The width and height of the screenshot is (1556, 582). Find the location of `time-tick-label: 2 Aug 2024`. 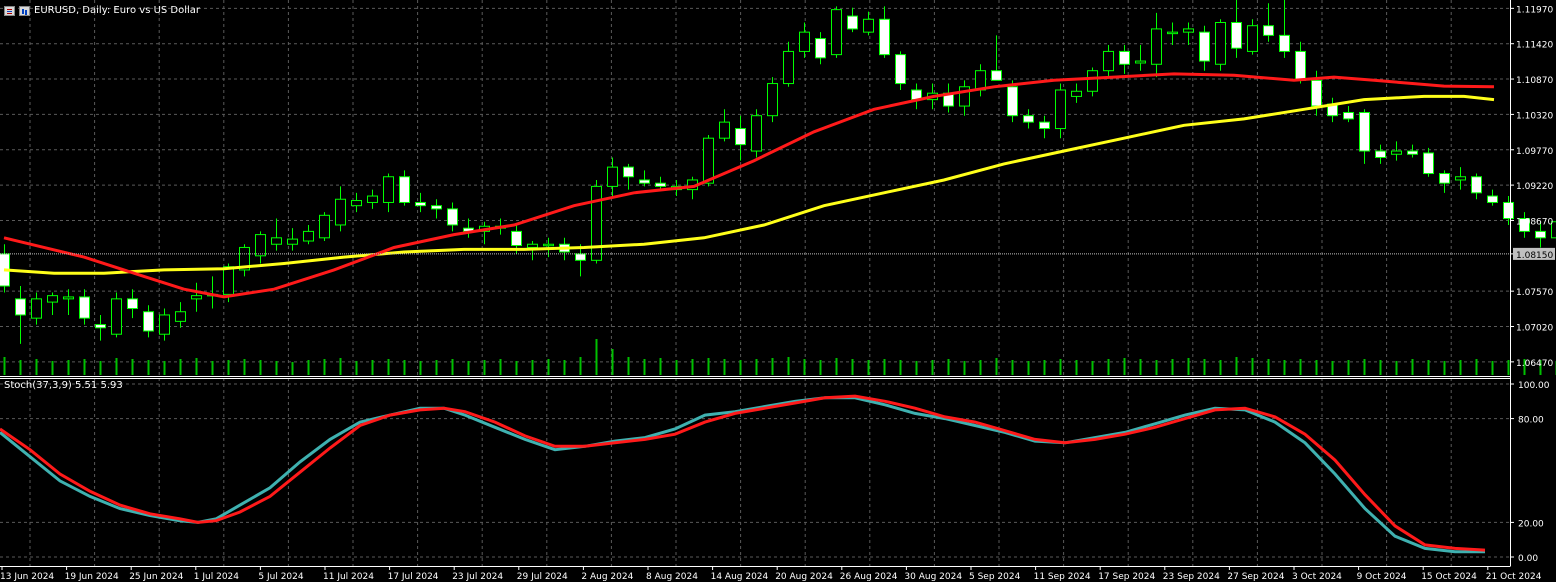

time-tick-label: 2 Aug 2024 is located at coordinates (607, 577).